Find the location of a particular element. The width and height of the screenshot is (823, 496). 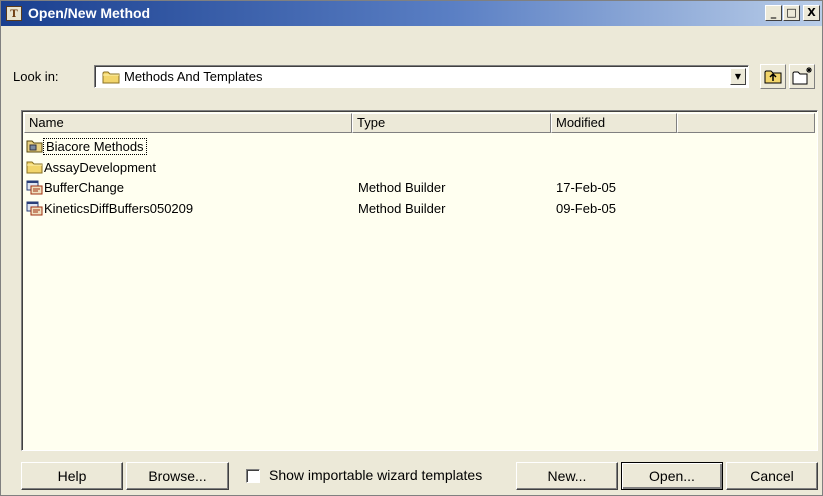

minimize-button: _ is located at coordinates (773, 13).